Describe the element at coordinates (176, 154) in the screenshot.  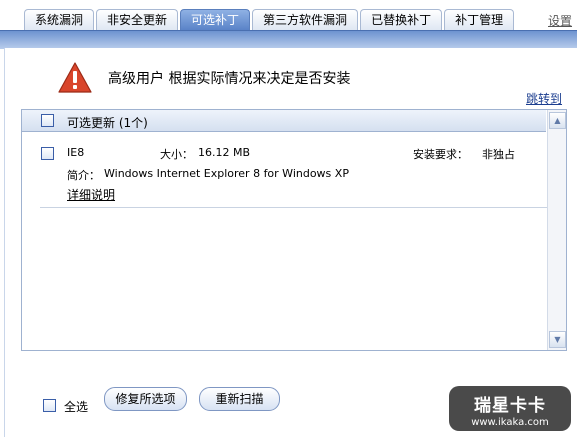
I see `size-label: 大小：` at that location.